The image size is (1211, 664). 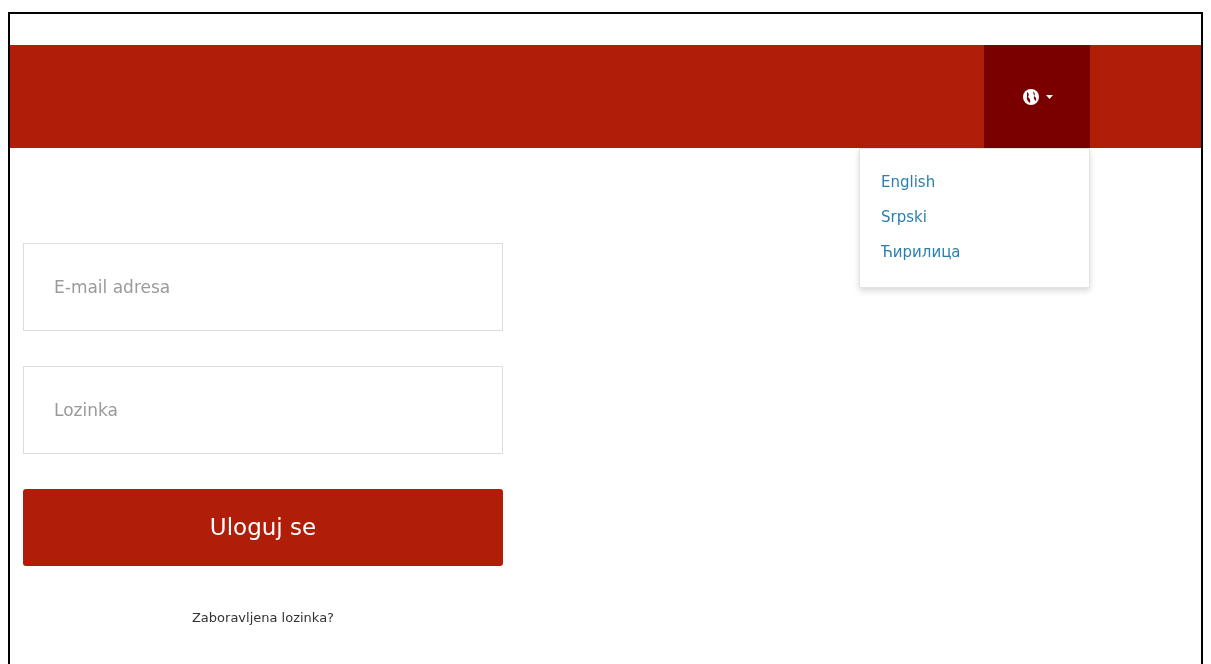 I want to click on language-option: English, so click(x=974, y=185).